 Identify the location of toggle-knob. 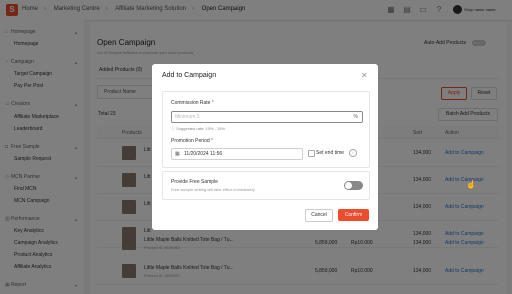
(348, 185).